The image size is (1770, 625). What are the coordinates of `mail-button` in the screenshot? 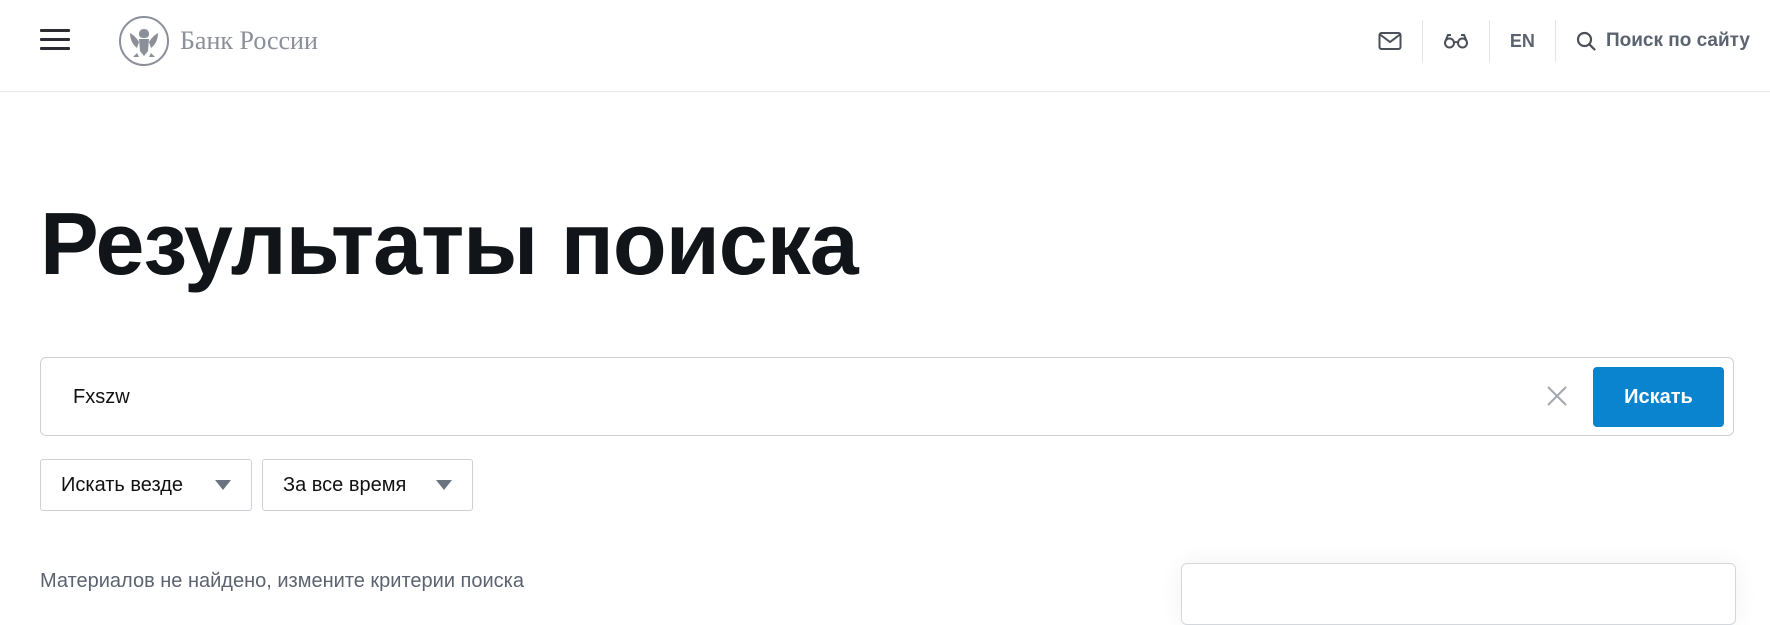 It's located at (1390, 41).